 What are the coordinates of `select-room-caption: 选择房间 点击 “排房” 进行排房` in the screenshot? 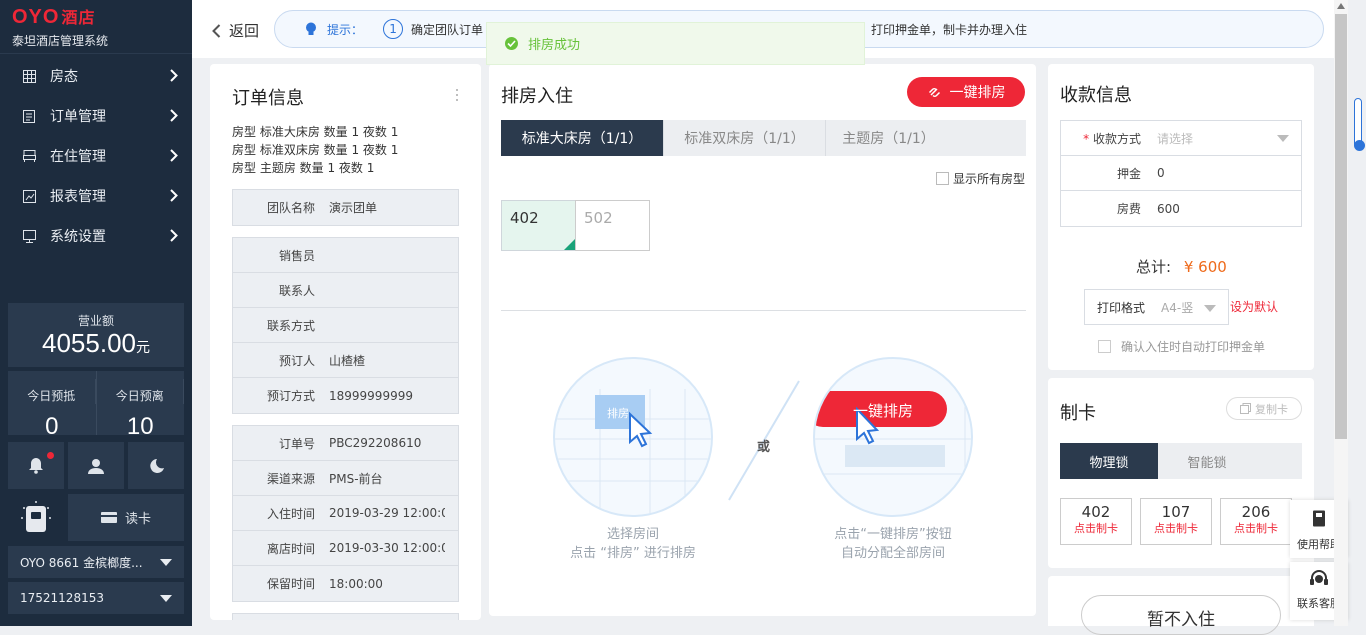 It's located at (633, 544).